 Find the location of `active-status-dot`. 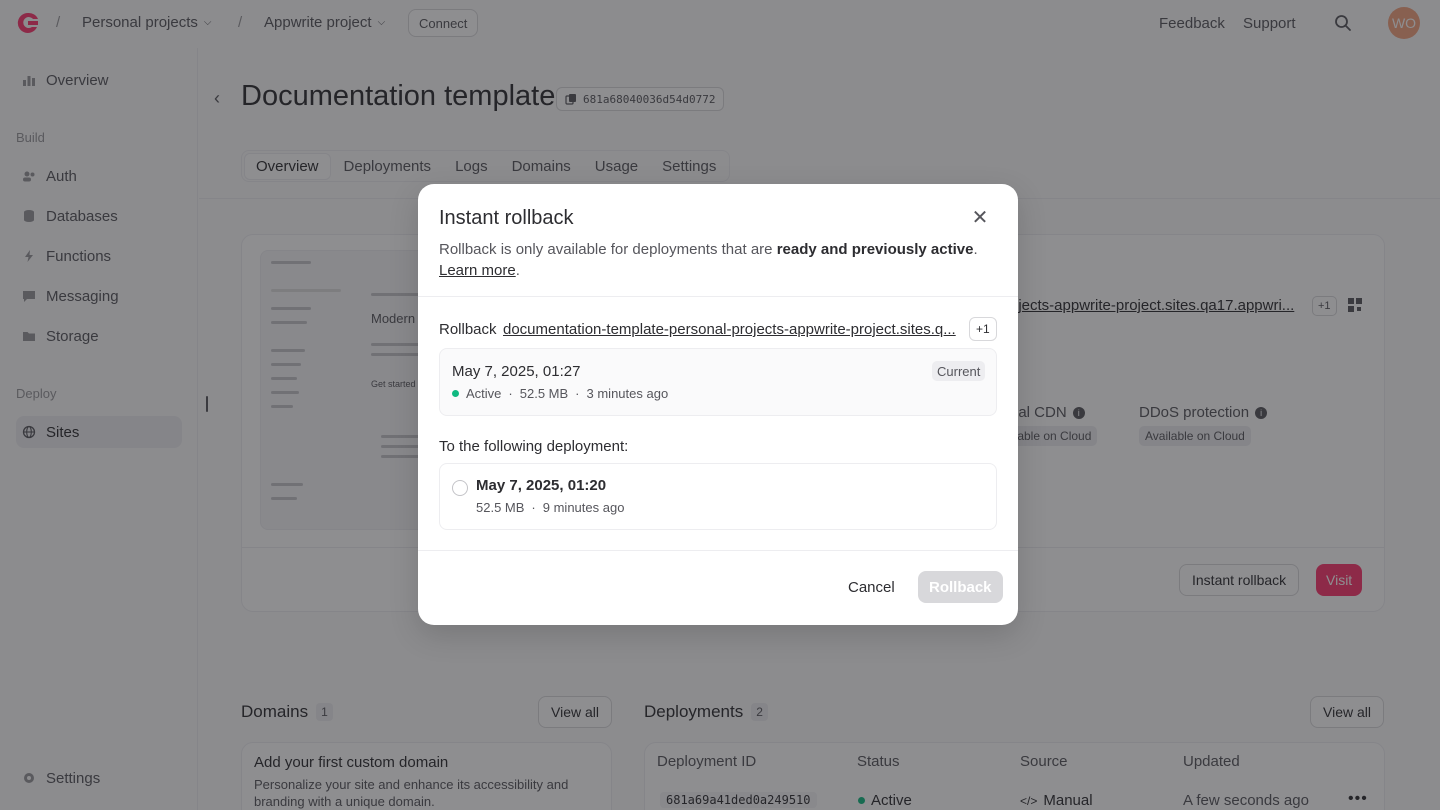

active-status-dot is located at coordinates (455, 393).